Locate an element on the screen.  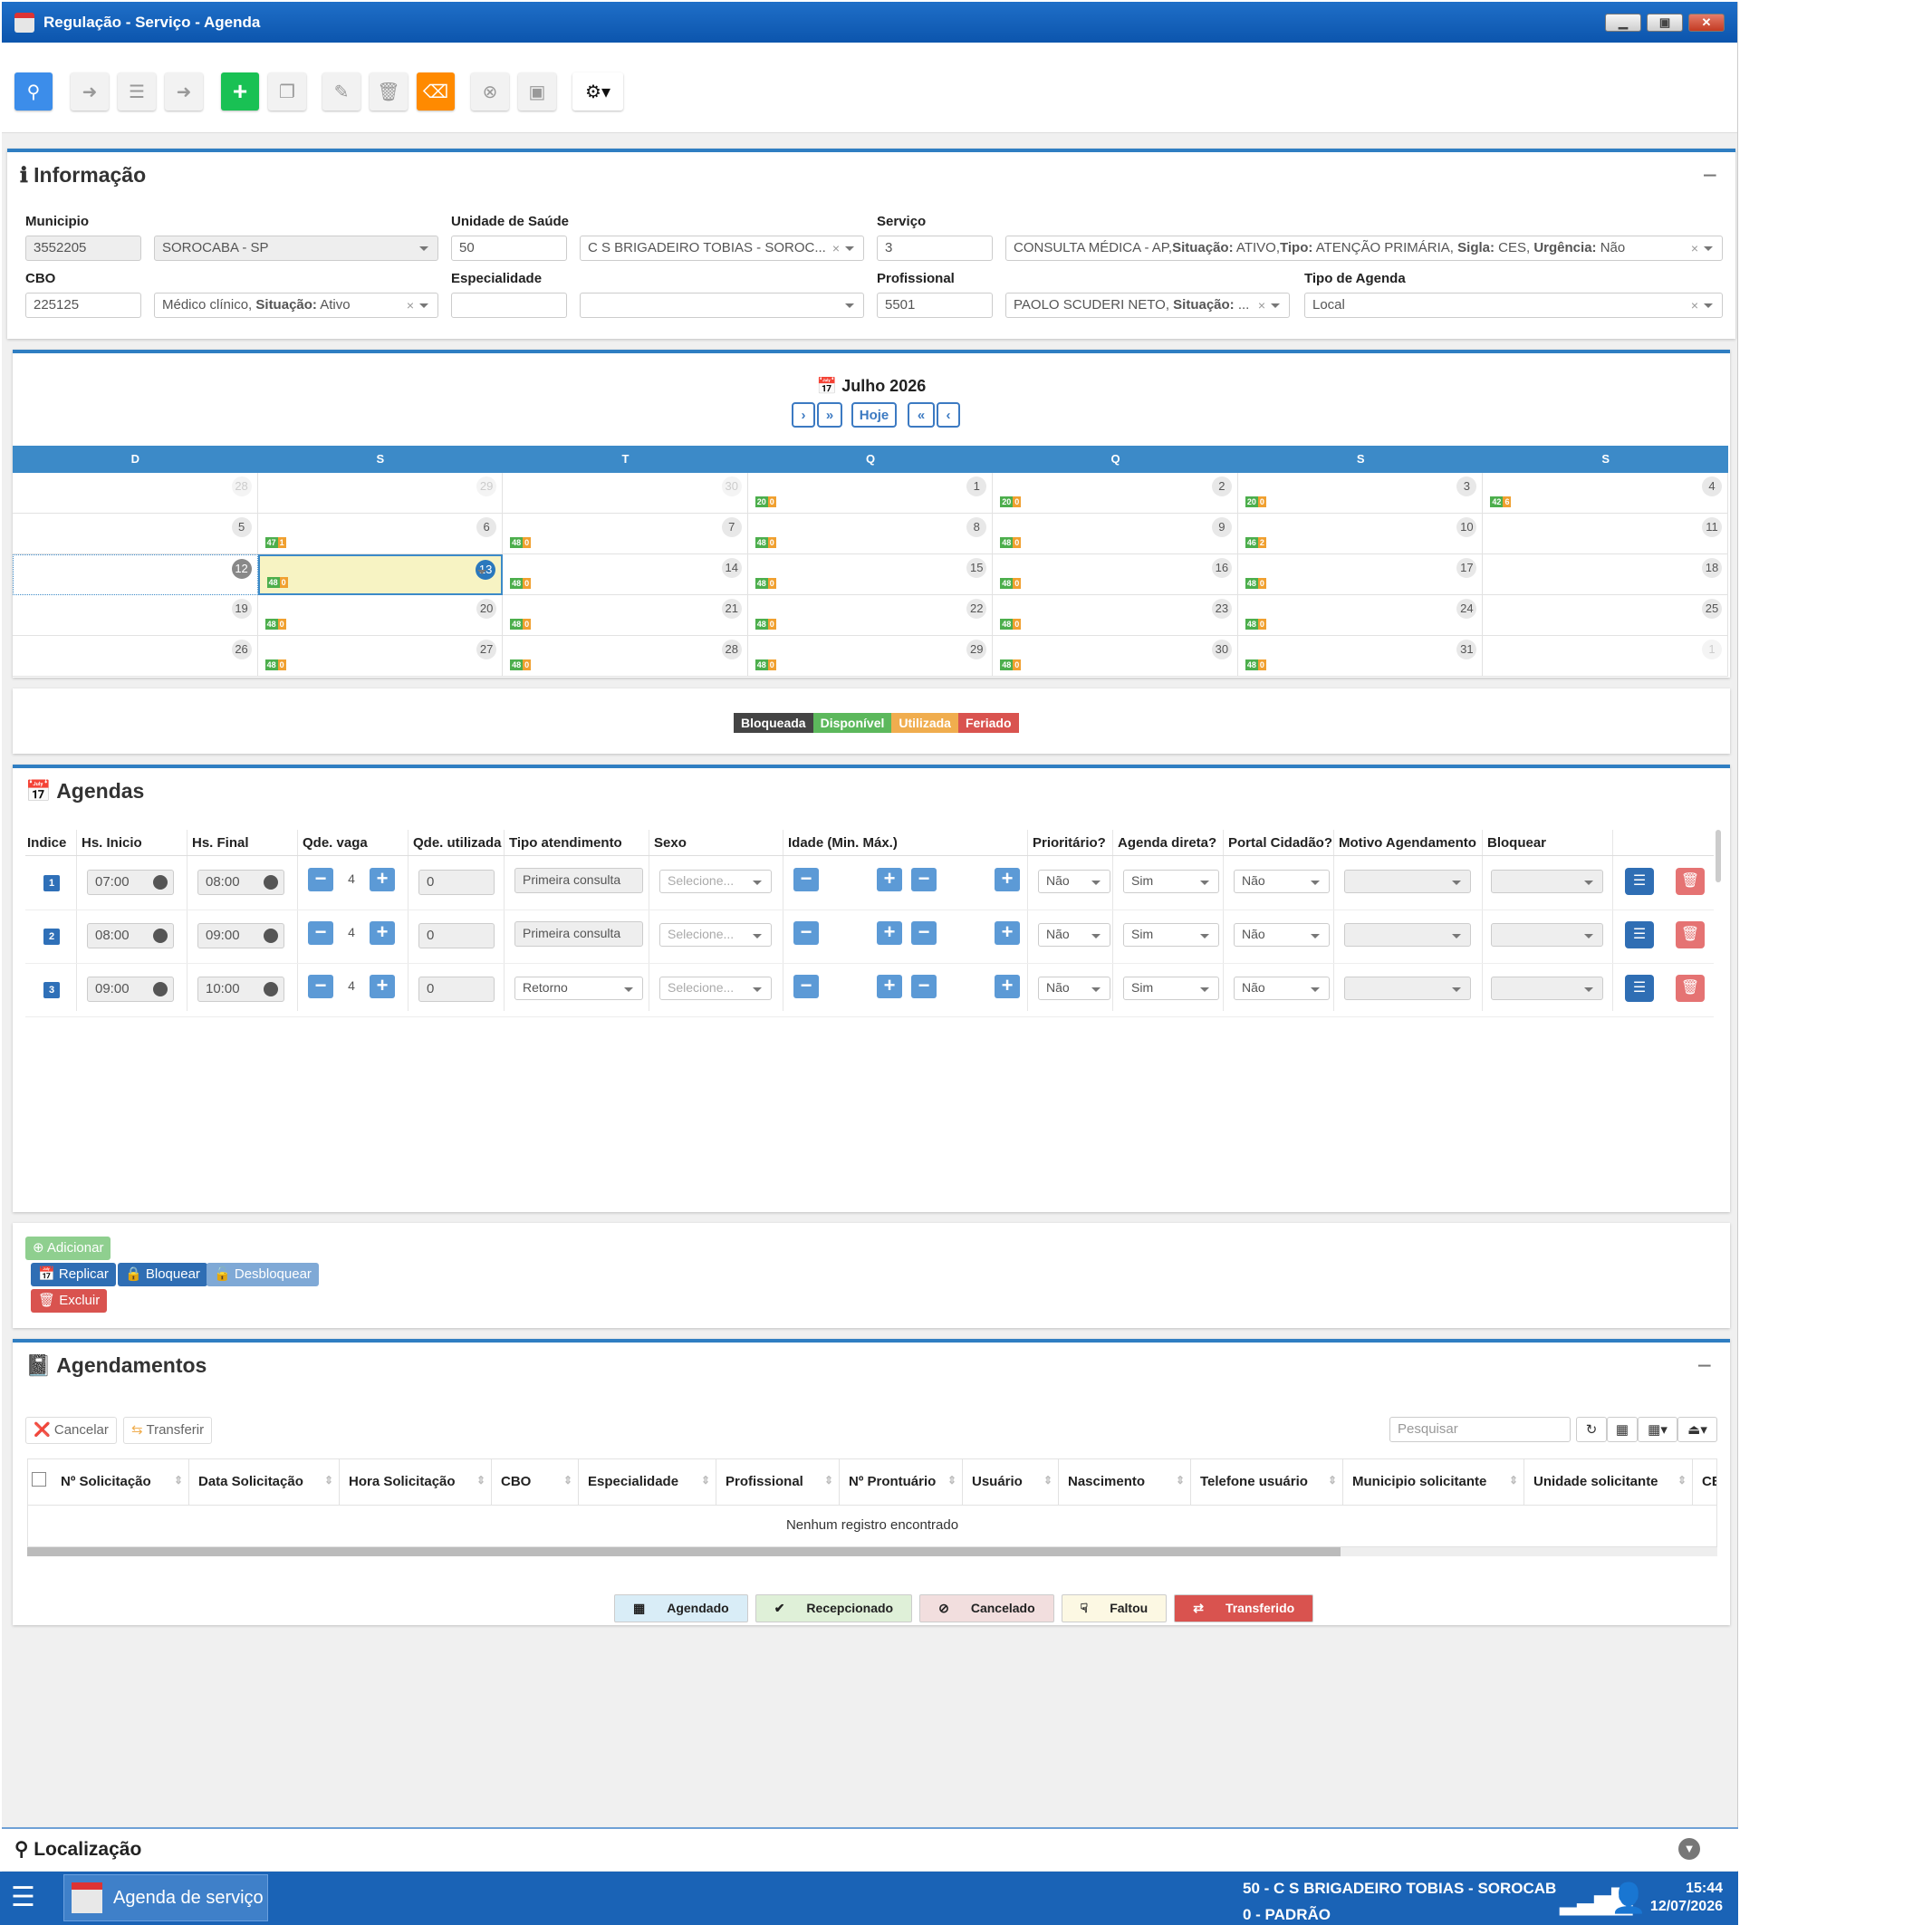
calendar-day-cell: 9 48 0 is located at coordinates (1115, 534).